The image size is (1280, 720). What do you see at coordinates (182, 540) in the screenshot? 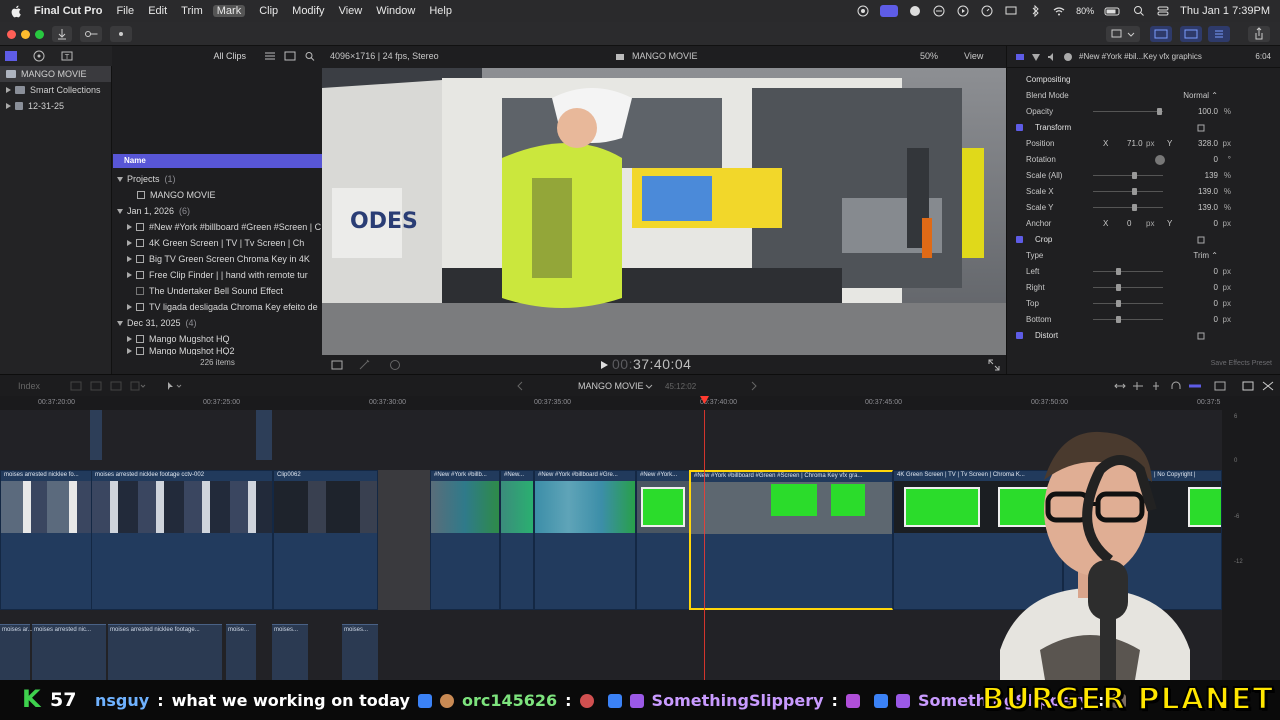
I see `timeline-clip: moises arrested nicklee footage cctv-002` at bounding box center [182, 540].